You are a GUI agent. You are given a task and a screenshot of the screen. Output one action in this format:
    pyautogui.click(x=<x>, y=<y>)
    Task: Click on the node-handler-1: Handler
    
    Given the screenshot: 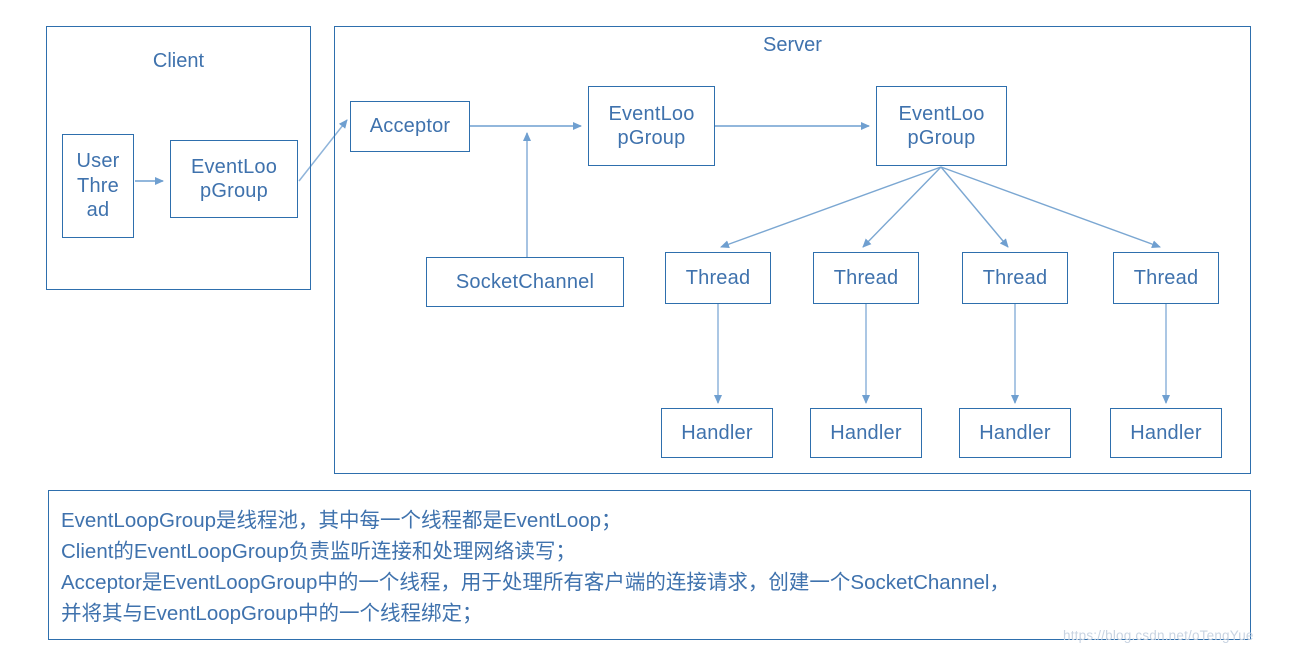 What is the action you would take?
    pyautogui.click(x=866, y=433)
    